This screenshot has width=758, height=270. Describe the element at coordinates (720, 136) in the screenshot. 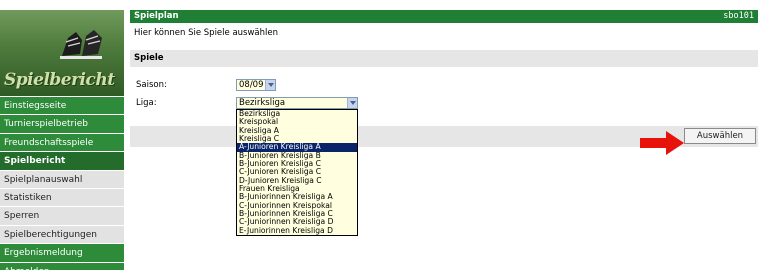

I see `submit-button: Auswählen` at that location.